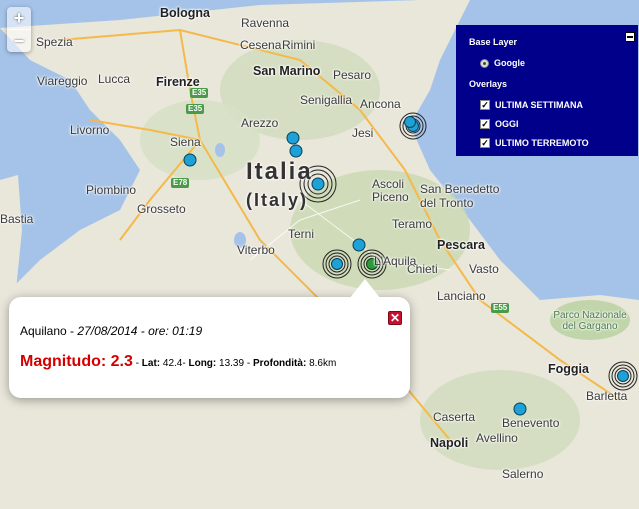 The image size is (639, 509). I want to click on zoom-out-button: −, so click(19, 40).